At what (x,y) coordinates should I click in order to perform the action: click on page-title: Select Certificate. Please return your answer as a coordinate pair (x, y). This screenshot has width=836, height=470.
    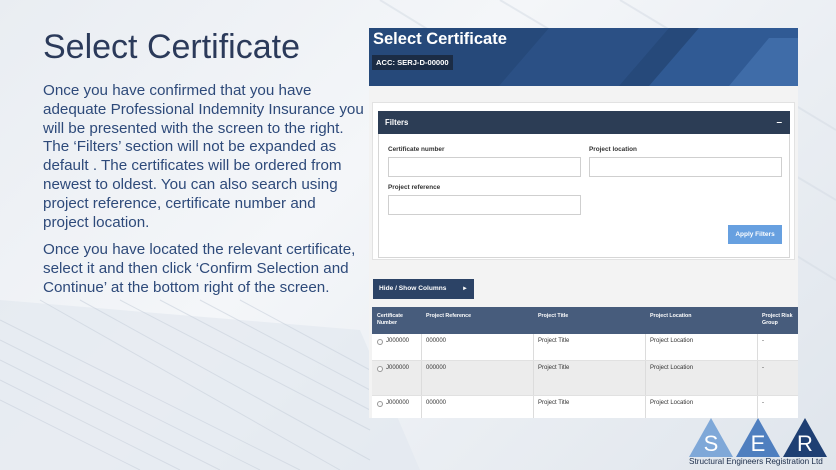
    Looking at the image, I should click on (440, 39).